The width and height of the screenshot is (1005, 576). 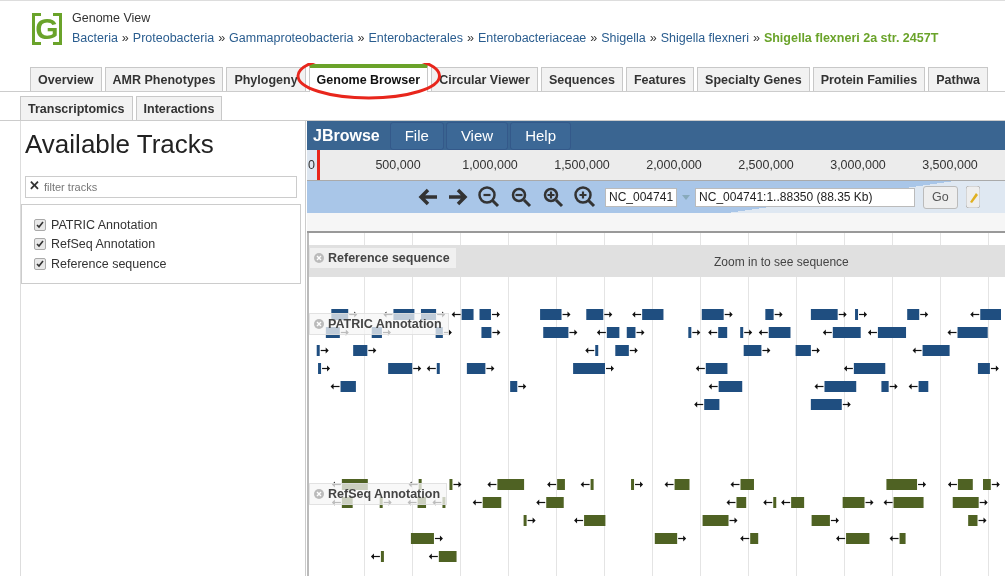 I want to click on panel-title: Available Tracks, so click(x=120, y=144).